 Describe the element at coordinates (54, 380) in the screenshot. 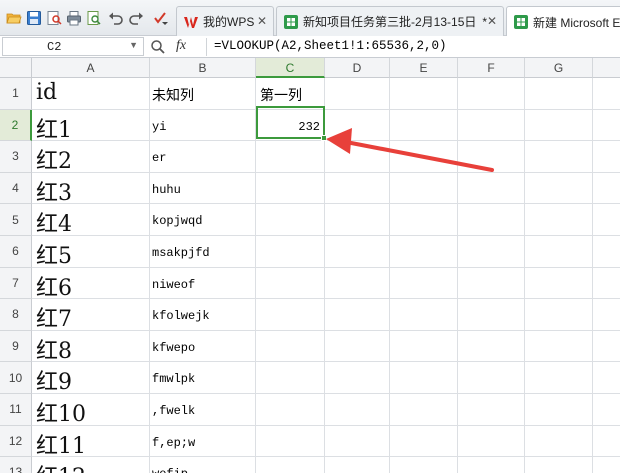

I see `cell-a10: 红9` at that location.